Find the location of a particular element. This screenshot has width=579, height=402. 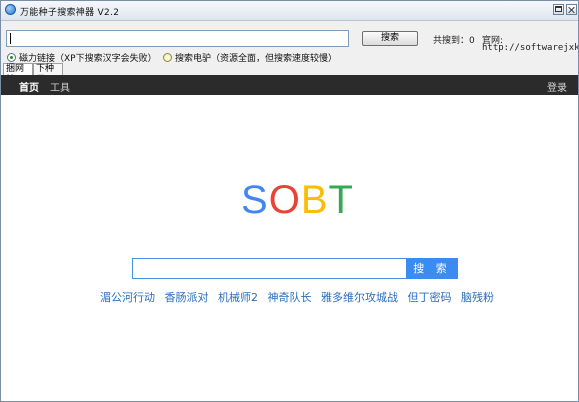

tab-site: 捆网站 is located at coordinates (18, 74).